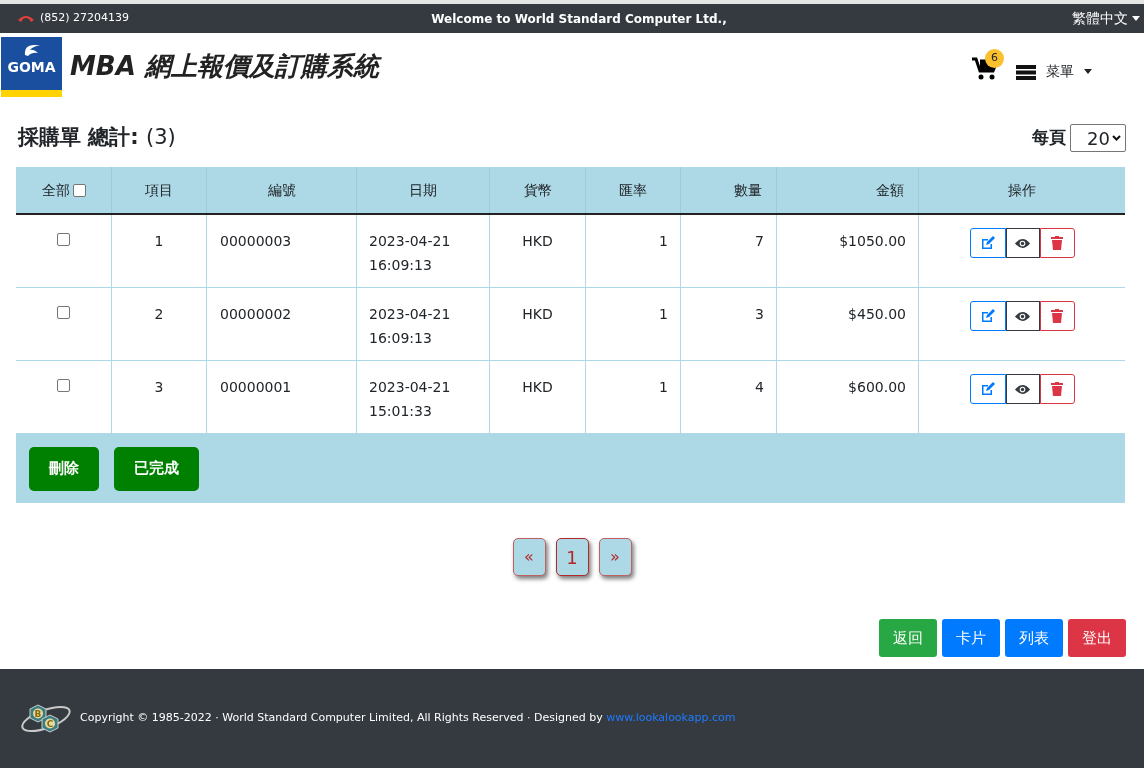 The width and height of the screenshot is (1144, 768). Describe the element at coordinates (940, 18) in the screenshot. I see `language-dropdown: 繁體中文` at that location.